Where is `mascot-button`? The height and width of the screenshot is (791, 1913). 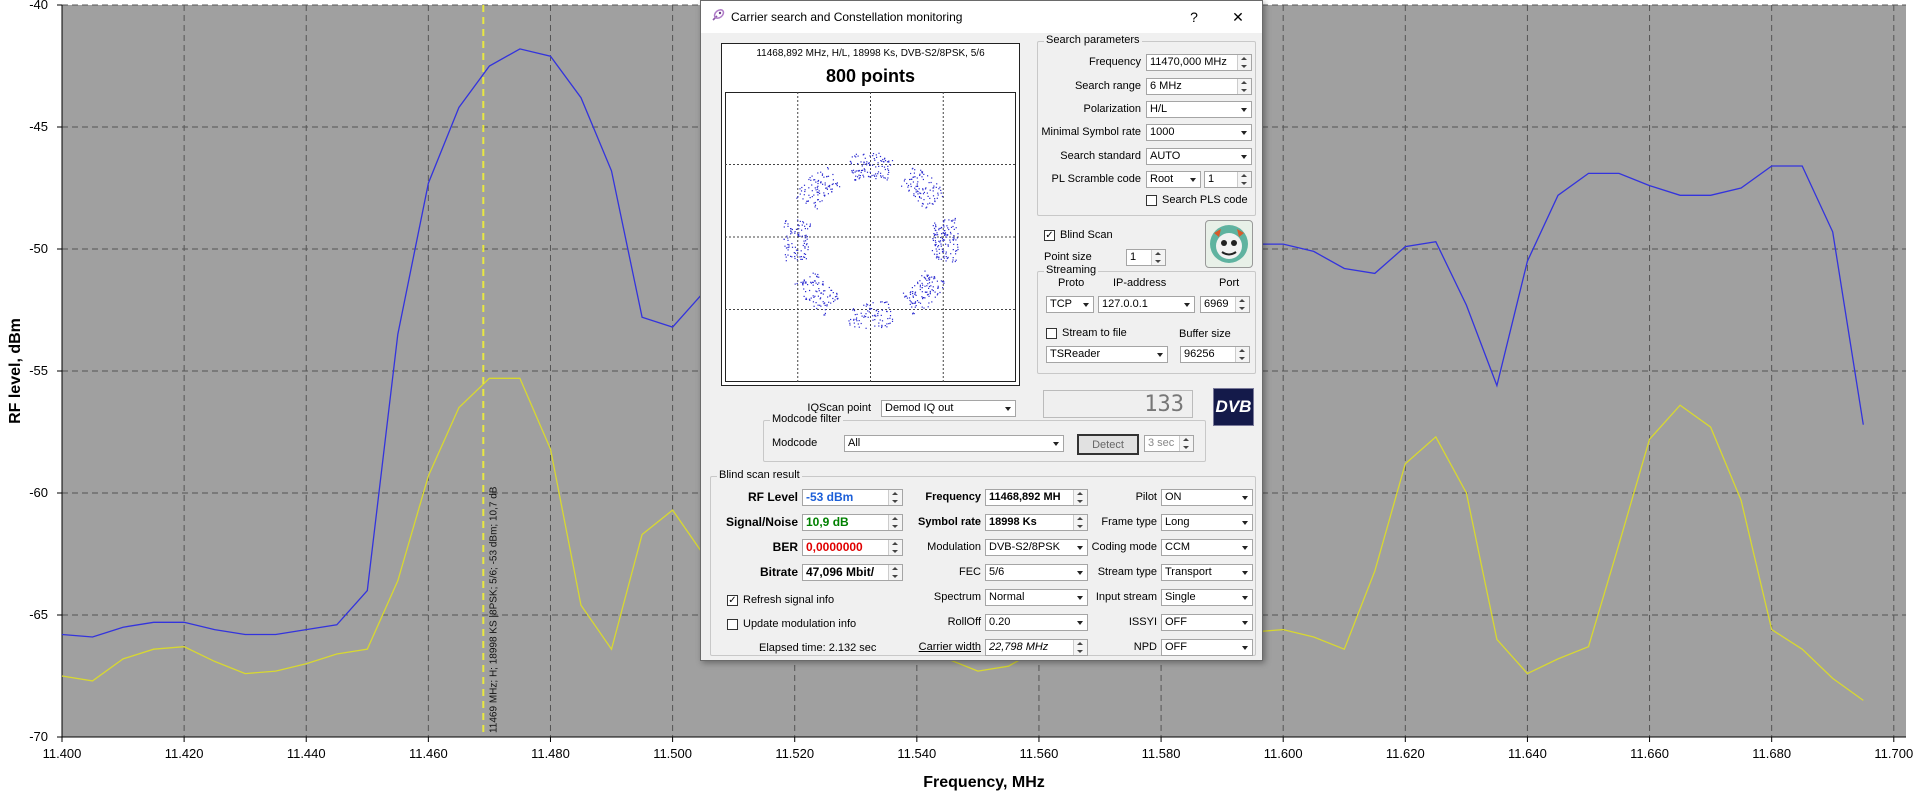 mascot-button is located at coordinates (1229, 244).